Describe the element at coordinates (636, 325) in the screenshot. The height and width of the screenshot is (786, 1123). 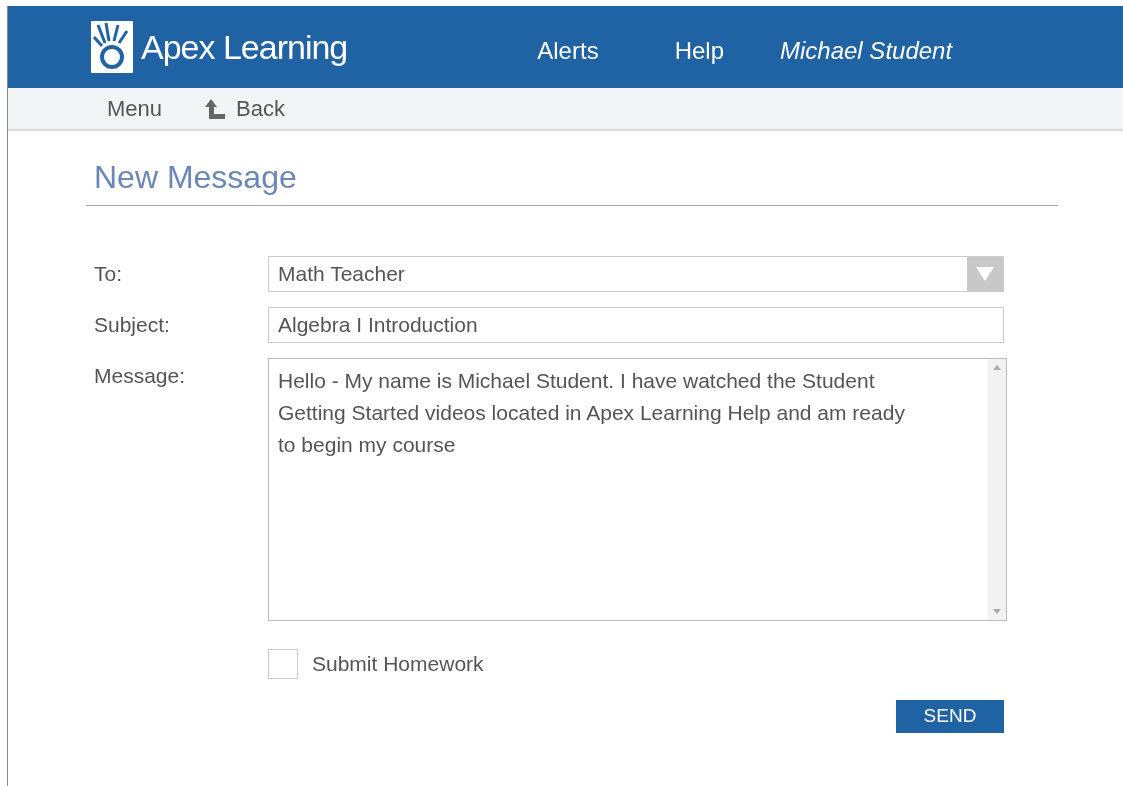
I see `subject-field: Algebra I Introduction` at that location.